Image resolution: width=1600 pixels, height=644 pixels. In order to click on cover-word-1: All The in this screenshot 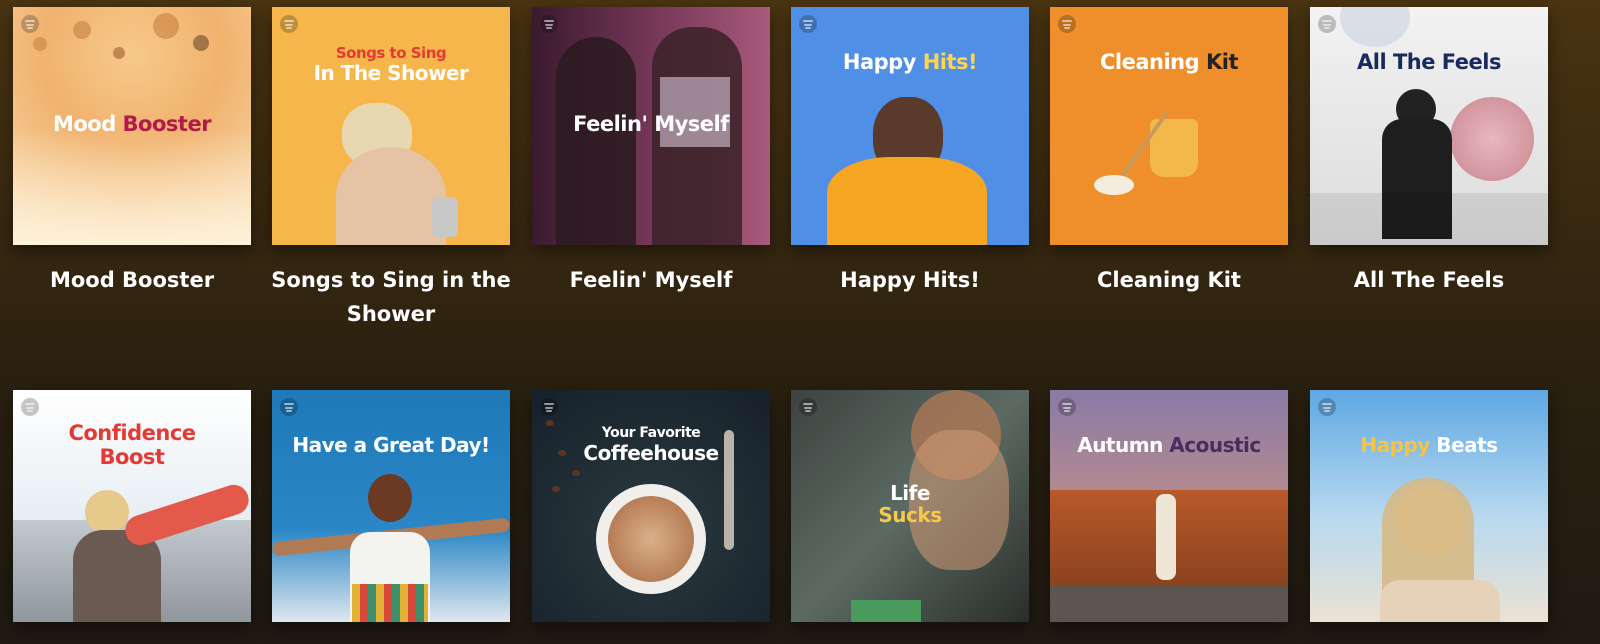, I will do `click(1399, 62)`.